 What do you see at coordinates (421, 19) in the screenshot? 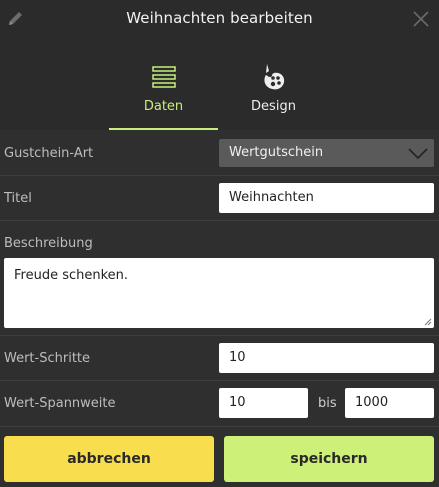
I see `close-icon` at bounding box center [421, 19].